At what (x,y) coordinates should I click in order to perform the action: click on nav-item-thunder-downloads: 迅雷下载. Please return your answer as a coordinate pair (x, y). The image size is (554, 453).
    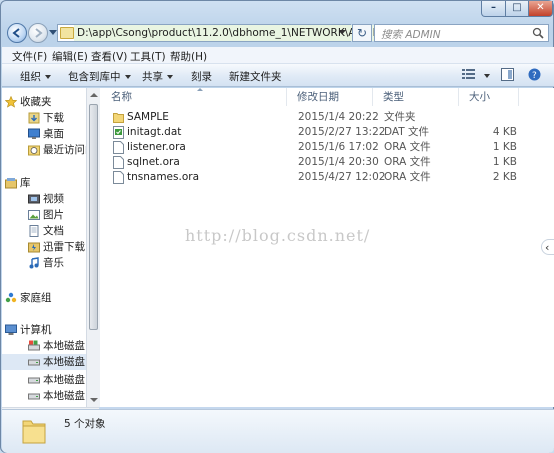
    Looking at the image, I should click on (44, 247).